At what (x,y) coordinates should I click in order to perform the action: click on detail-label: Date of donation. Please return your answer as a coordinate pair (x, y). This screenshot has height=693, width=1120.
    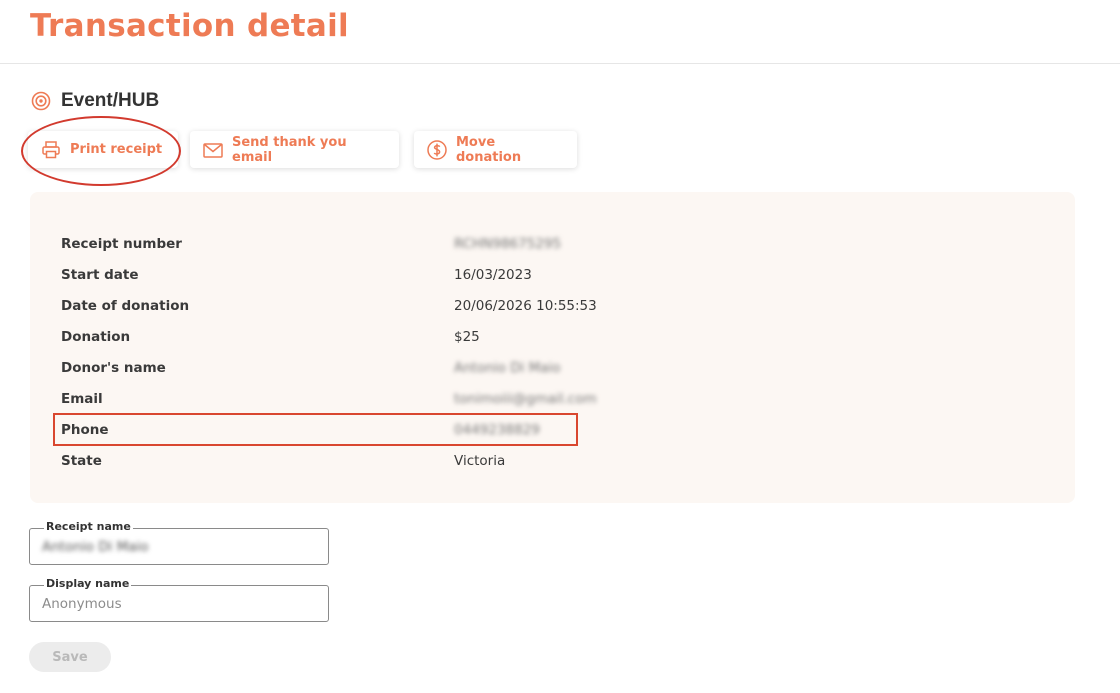
    Looking at the image, I should click on (125, 306).